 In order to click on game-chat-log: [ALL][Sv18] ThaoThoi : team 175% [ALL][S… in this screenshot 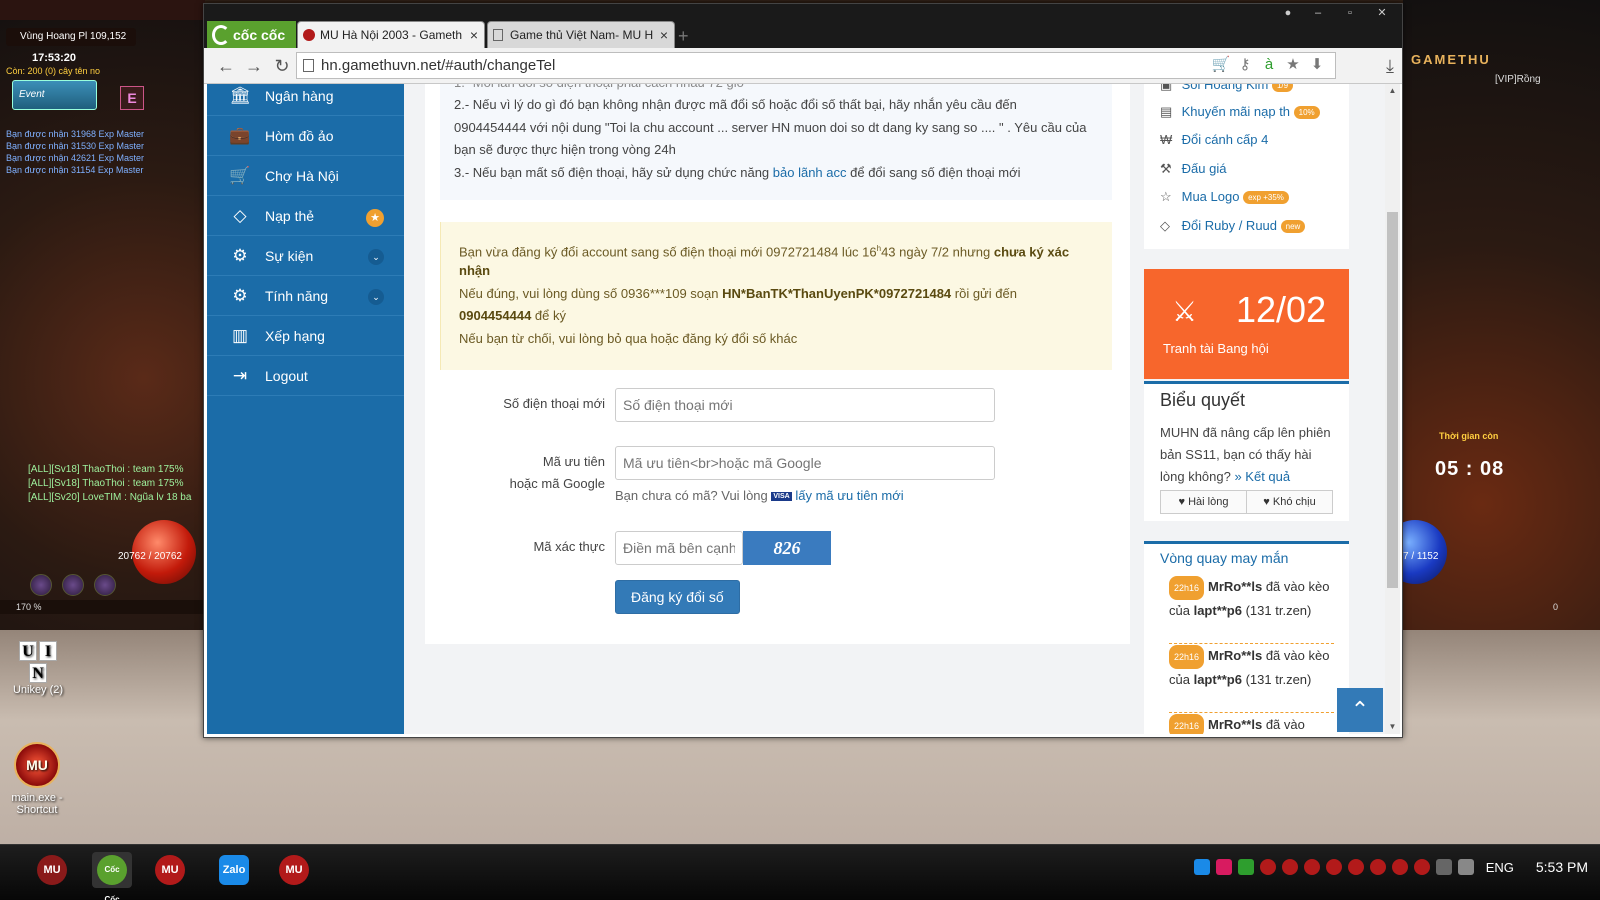, I will do `click(109, 484)`.